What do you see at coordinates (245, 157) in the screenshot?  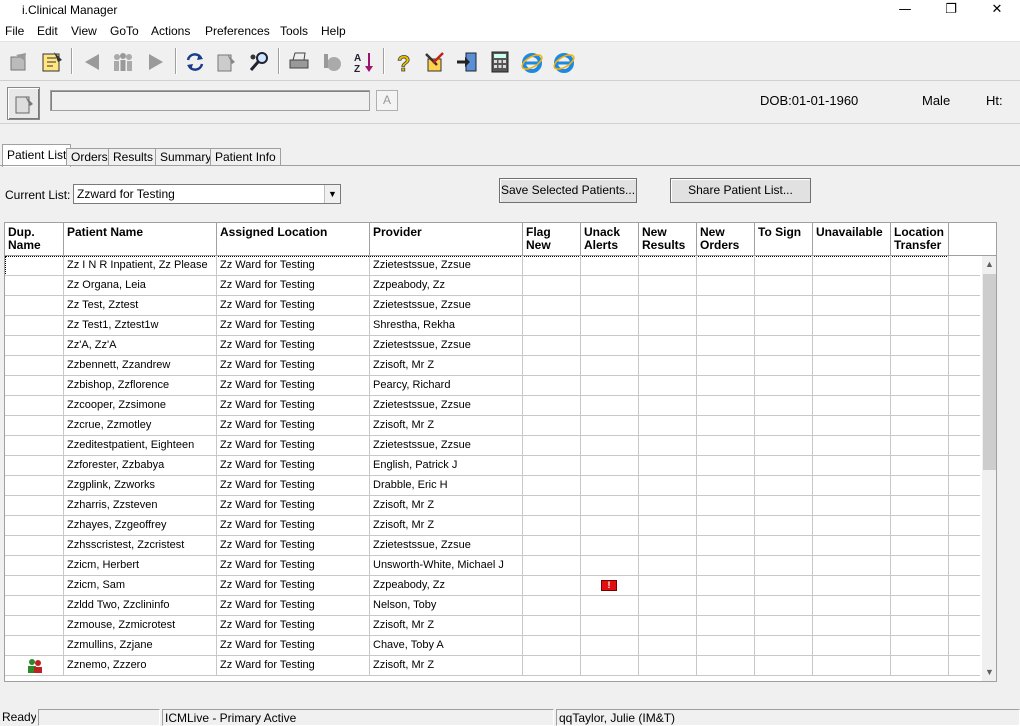 I see `tab-patient-info: Patient Info` at bounding box center [245, 157].